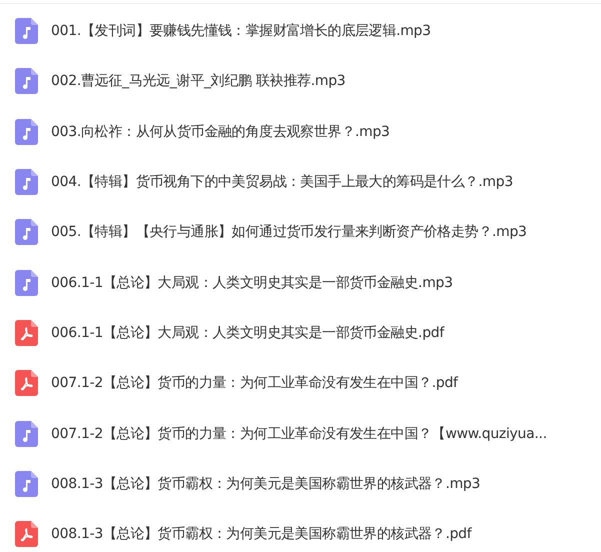 This screenshot has width=601, height=552. I want to click on file-name: 005.【特辑】【央行与通胀】如何通过货币发行量来判断资产价格走势？.mp3, so click(289, 232).